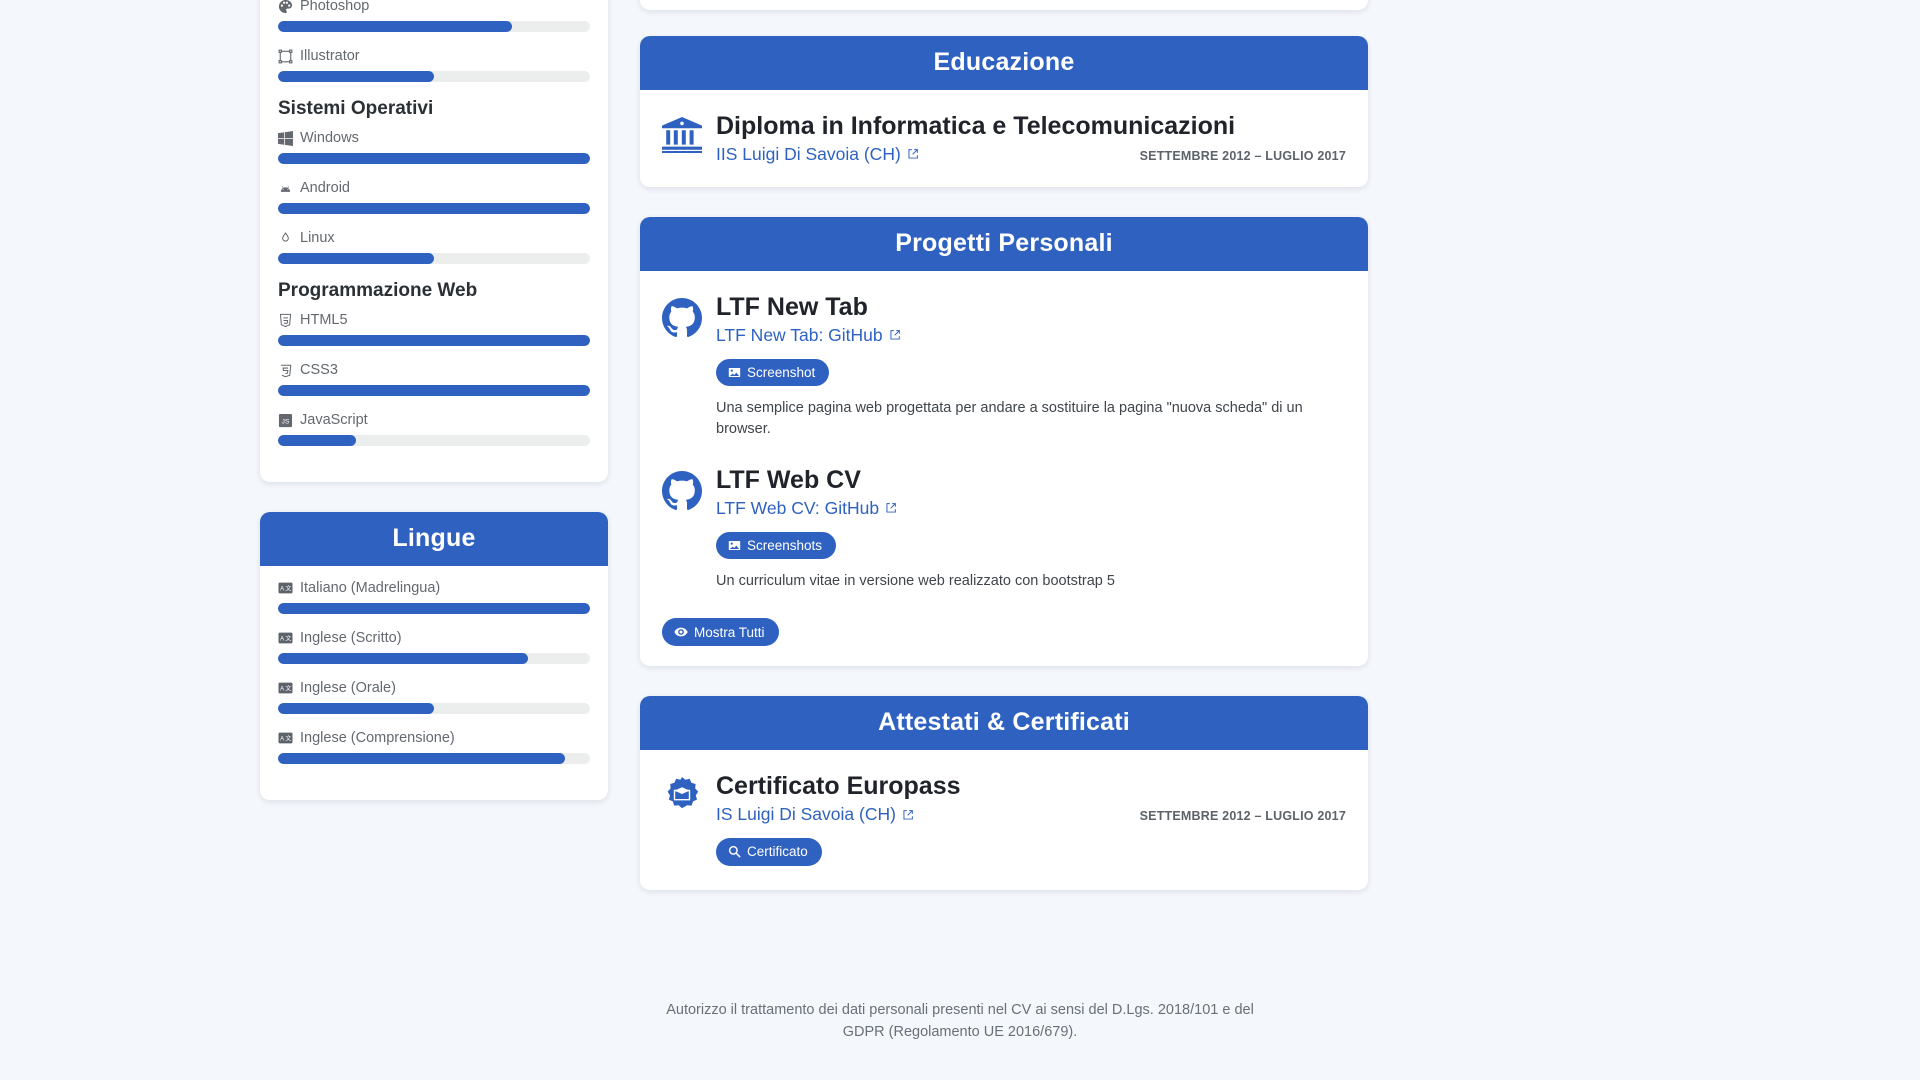  I want to click on html5-icon, so click(285, 320).